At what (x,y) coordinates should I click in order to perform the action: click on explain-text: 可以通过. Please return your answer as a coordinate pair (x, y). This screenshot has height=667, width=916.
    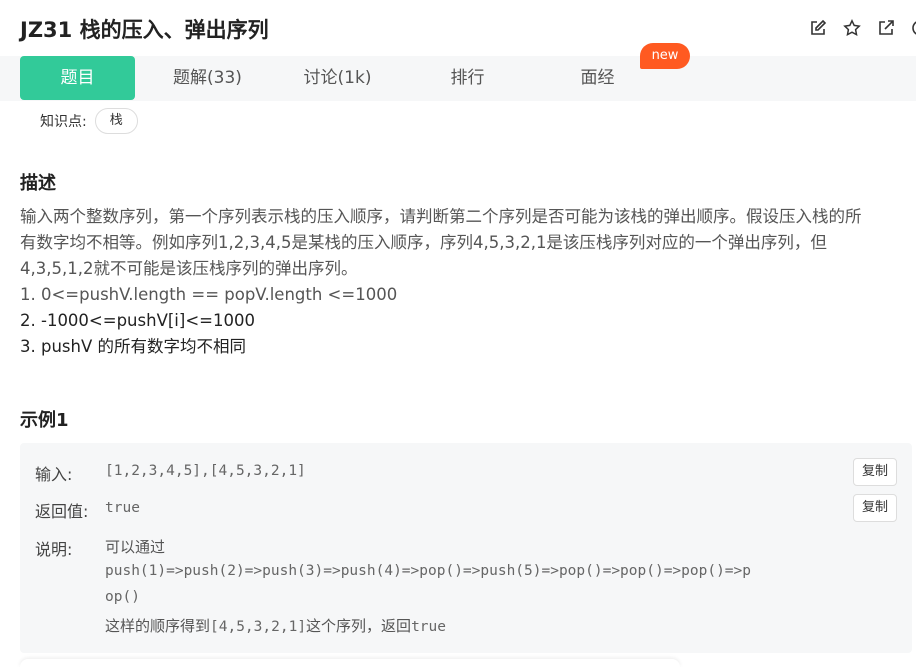
    Looking at the image, I should click on (135, 547).